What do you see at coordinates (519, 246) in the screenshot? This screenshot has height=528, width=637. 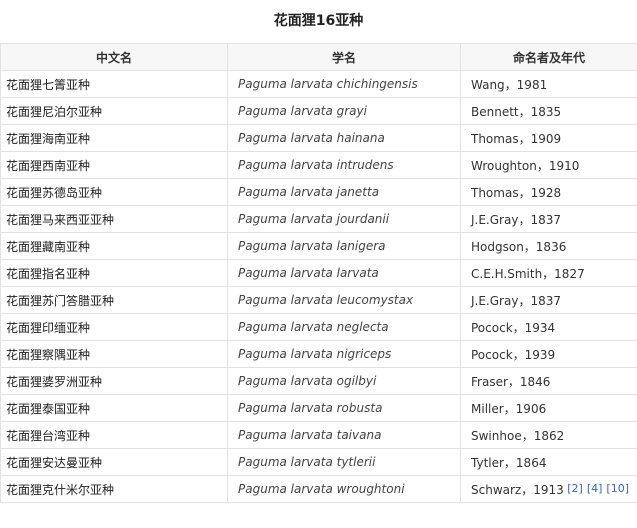 I see `cell-text: Hodgson，1836` at bounding box center [519, 246].